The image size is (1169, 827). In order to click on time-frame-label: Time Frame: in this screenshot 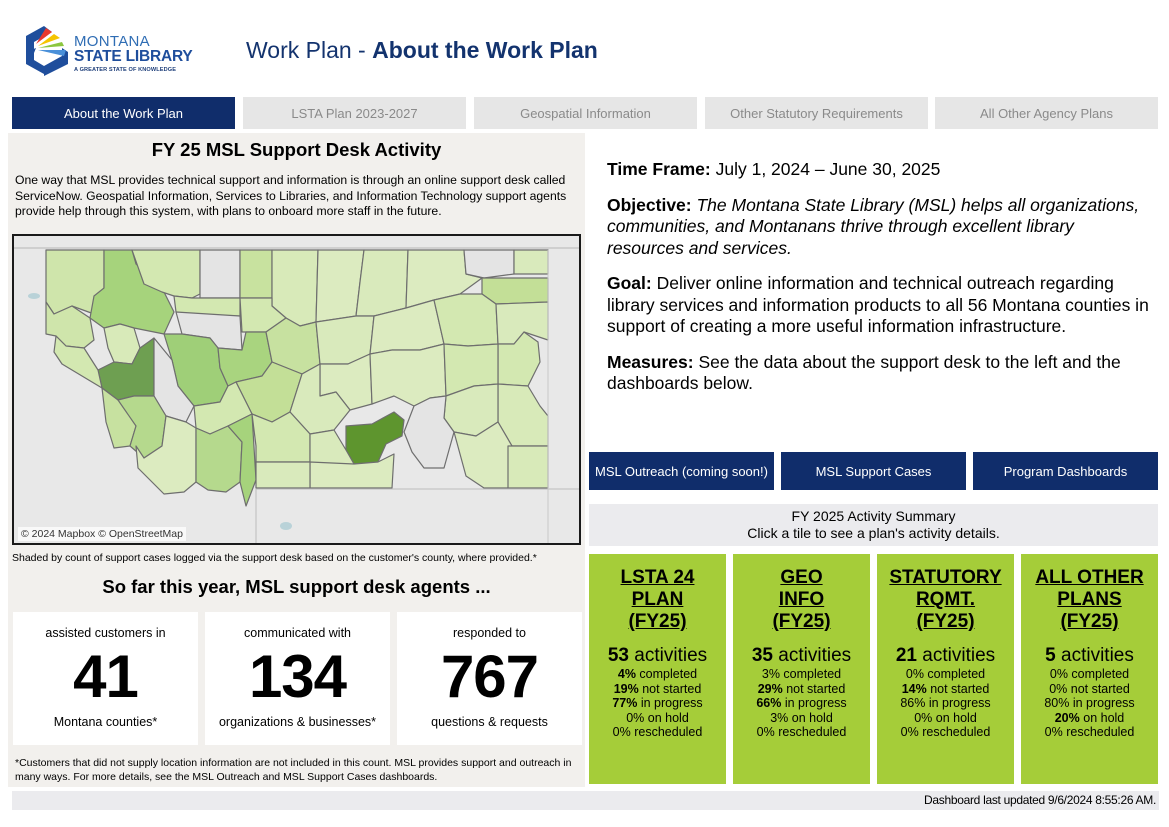, I will do `click(659, 169)`.